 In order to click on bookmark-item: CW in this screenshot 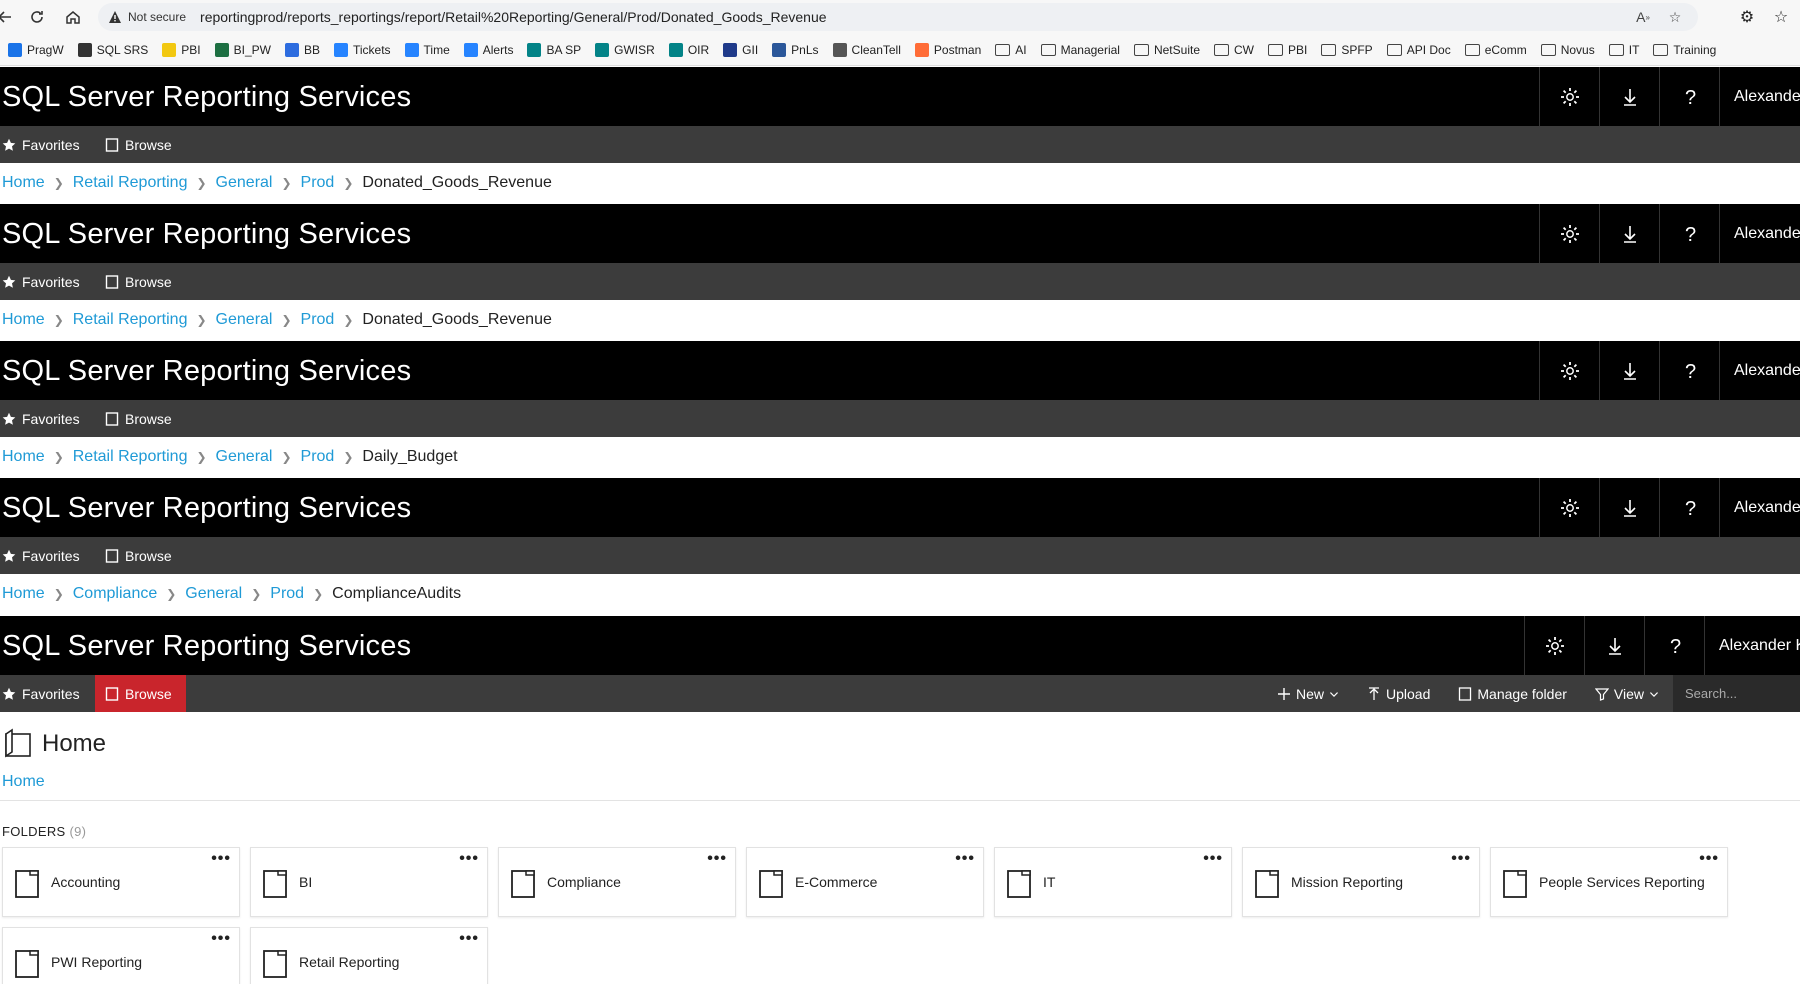, I will do `click(1234, 50)`.